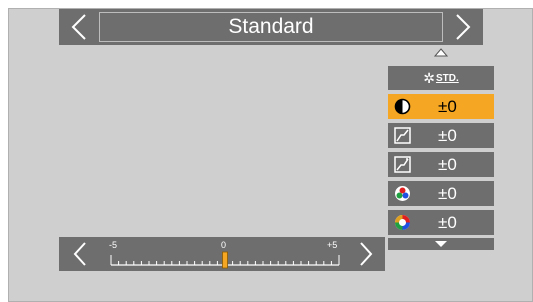 This screenshot has height=302, width=533. Describe the element at coordinates (441, 53) in the screenshot. I see `scroll-up-icon` at that location.